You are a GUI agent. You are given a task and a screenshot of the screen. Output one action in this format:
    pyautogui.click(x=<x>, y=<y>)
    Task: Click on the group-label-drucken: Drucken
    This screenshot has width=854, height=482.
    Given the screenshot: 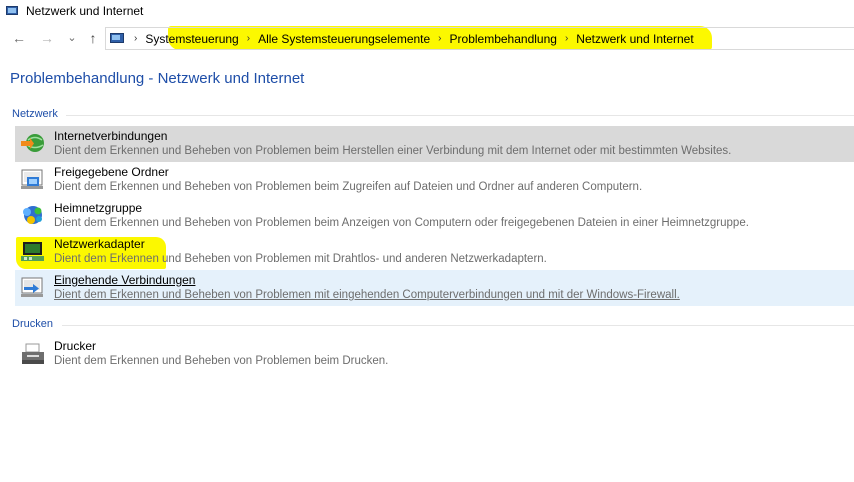 What is the action you would take?
    pyautogui.click(x=32, y=324)
    